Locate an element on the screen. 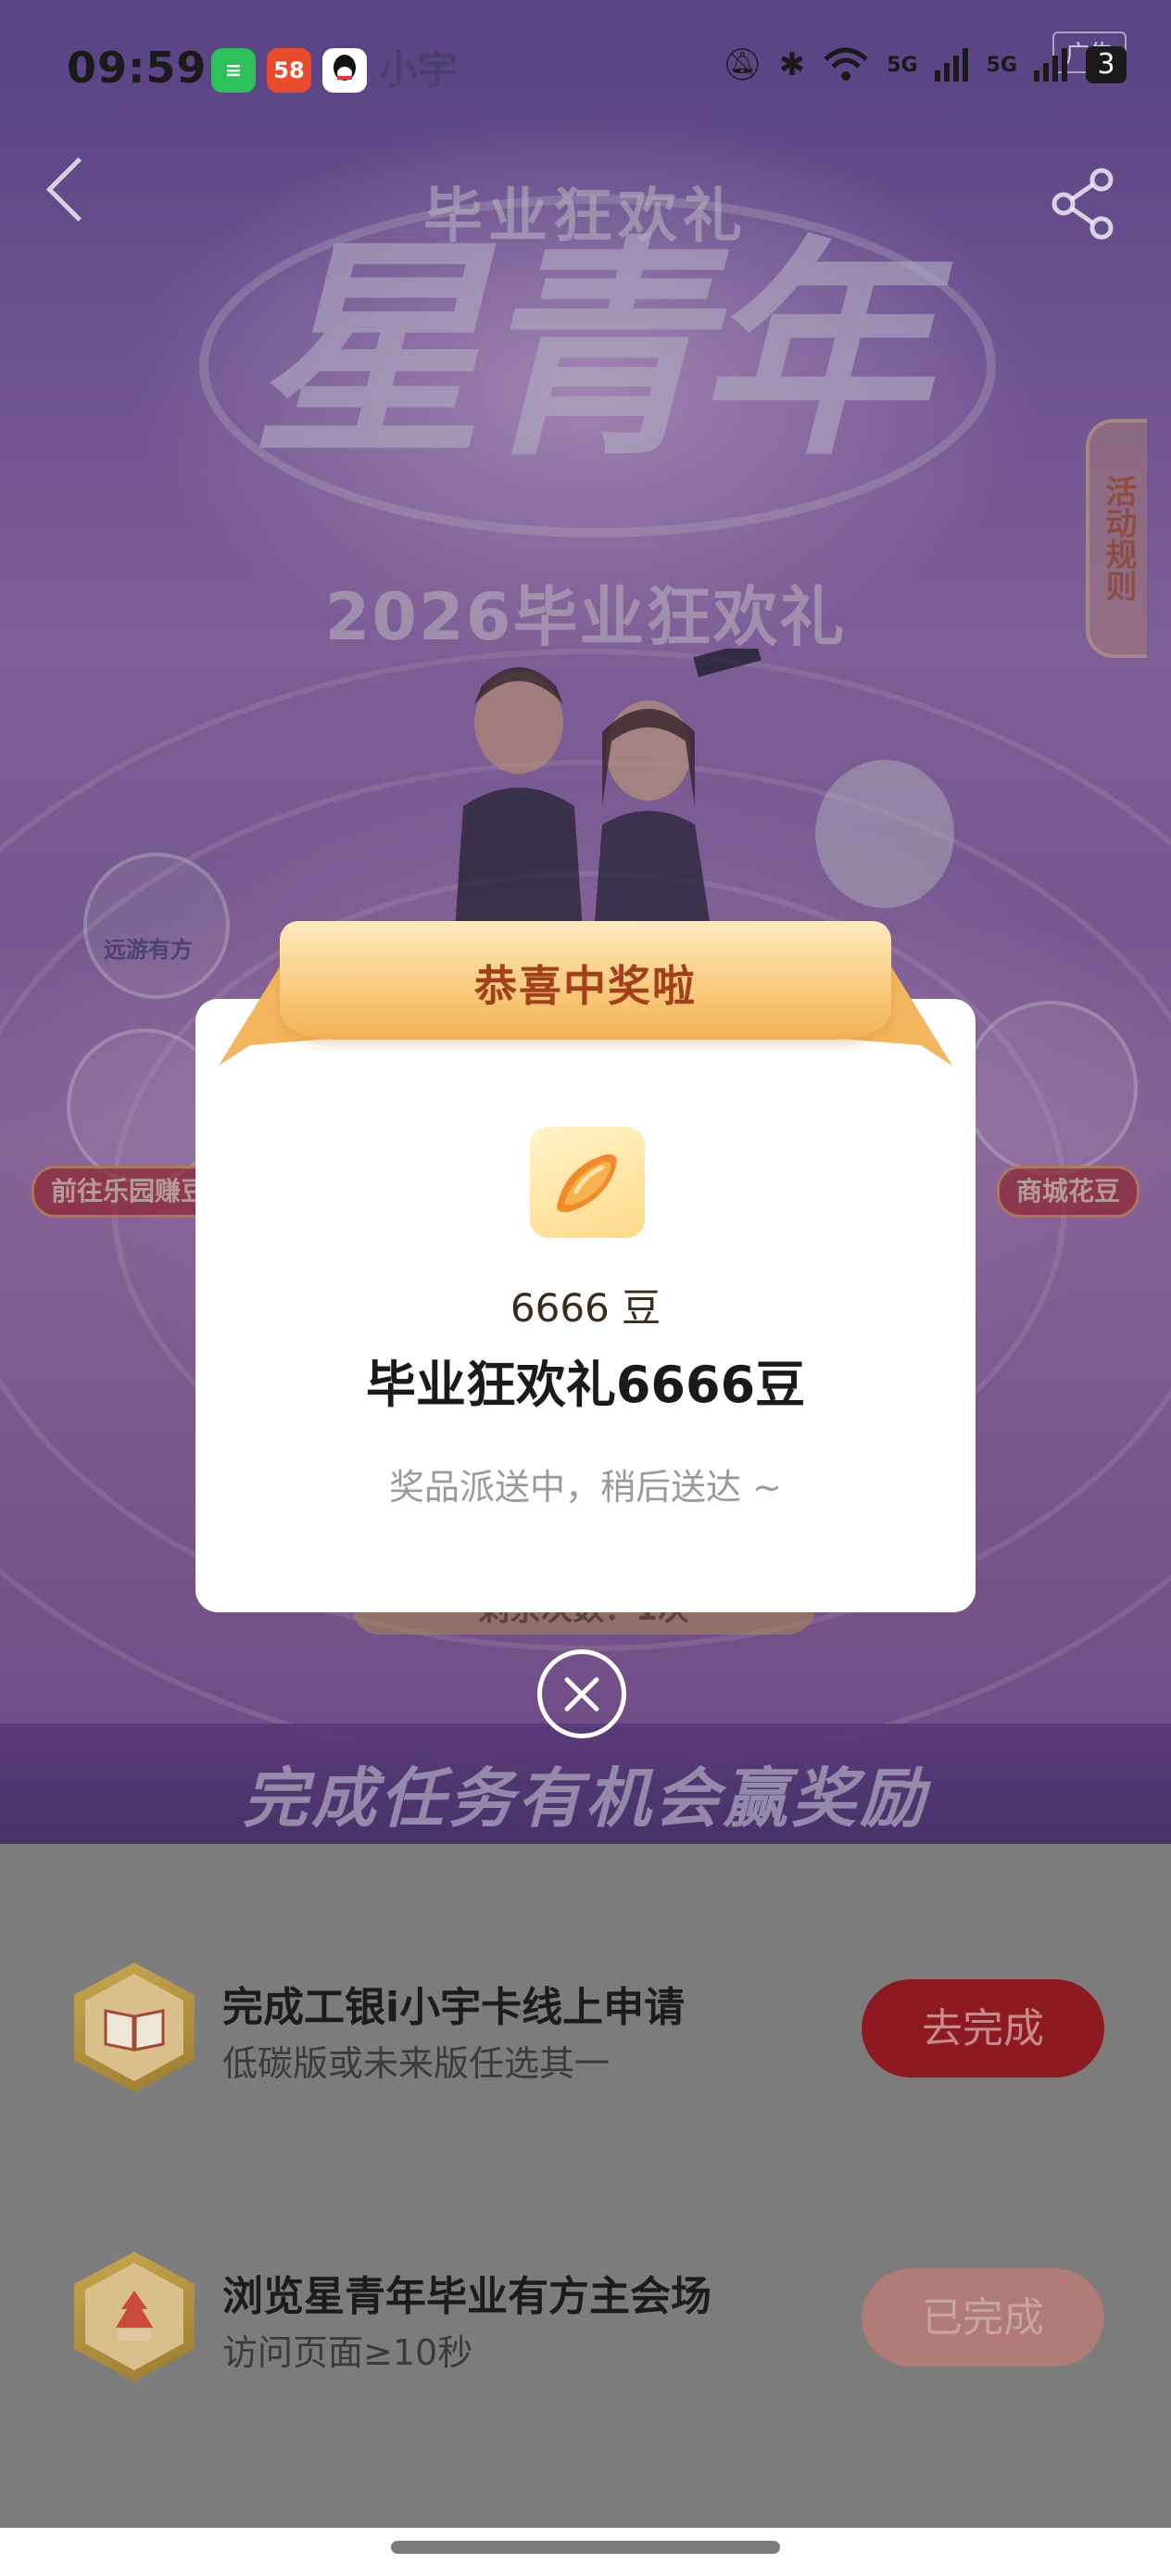 The width and height of the screenshot is (1171, 2576). task-item: 完成工银i小宇卡线上申请 低碳版或未来版任选其一 去完成 is located at coordinates (585, 2046).